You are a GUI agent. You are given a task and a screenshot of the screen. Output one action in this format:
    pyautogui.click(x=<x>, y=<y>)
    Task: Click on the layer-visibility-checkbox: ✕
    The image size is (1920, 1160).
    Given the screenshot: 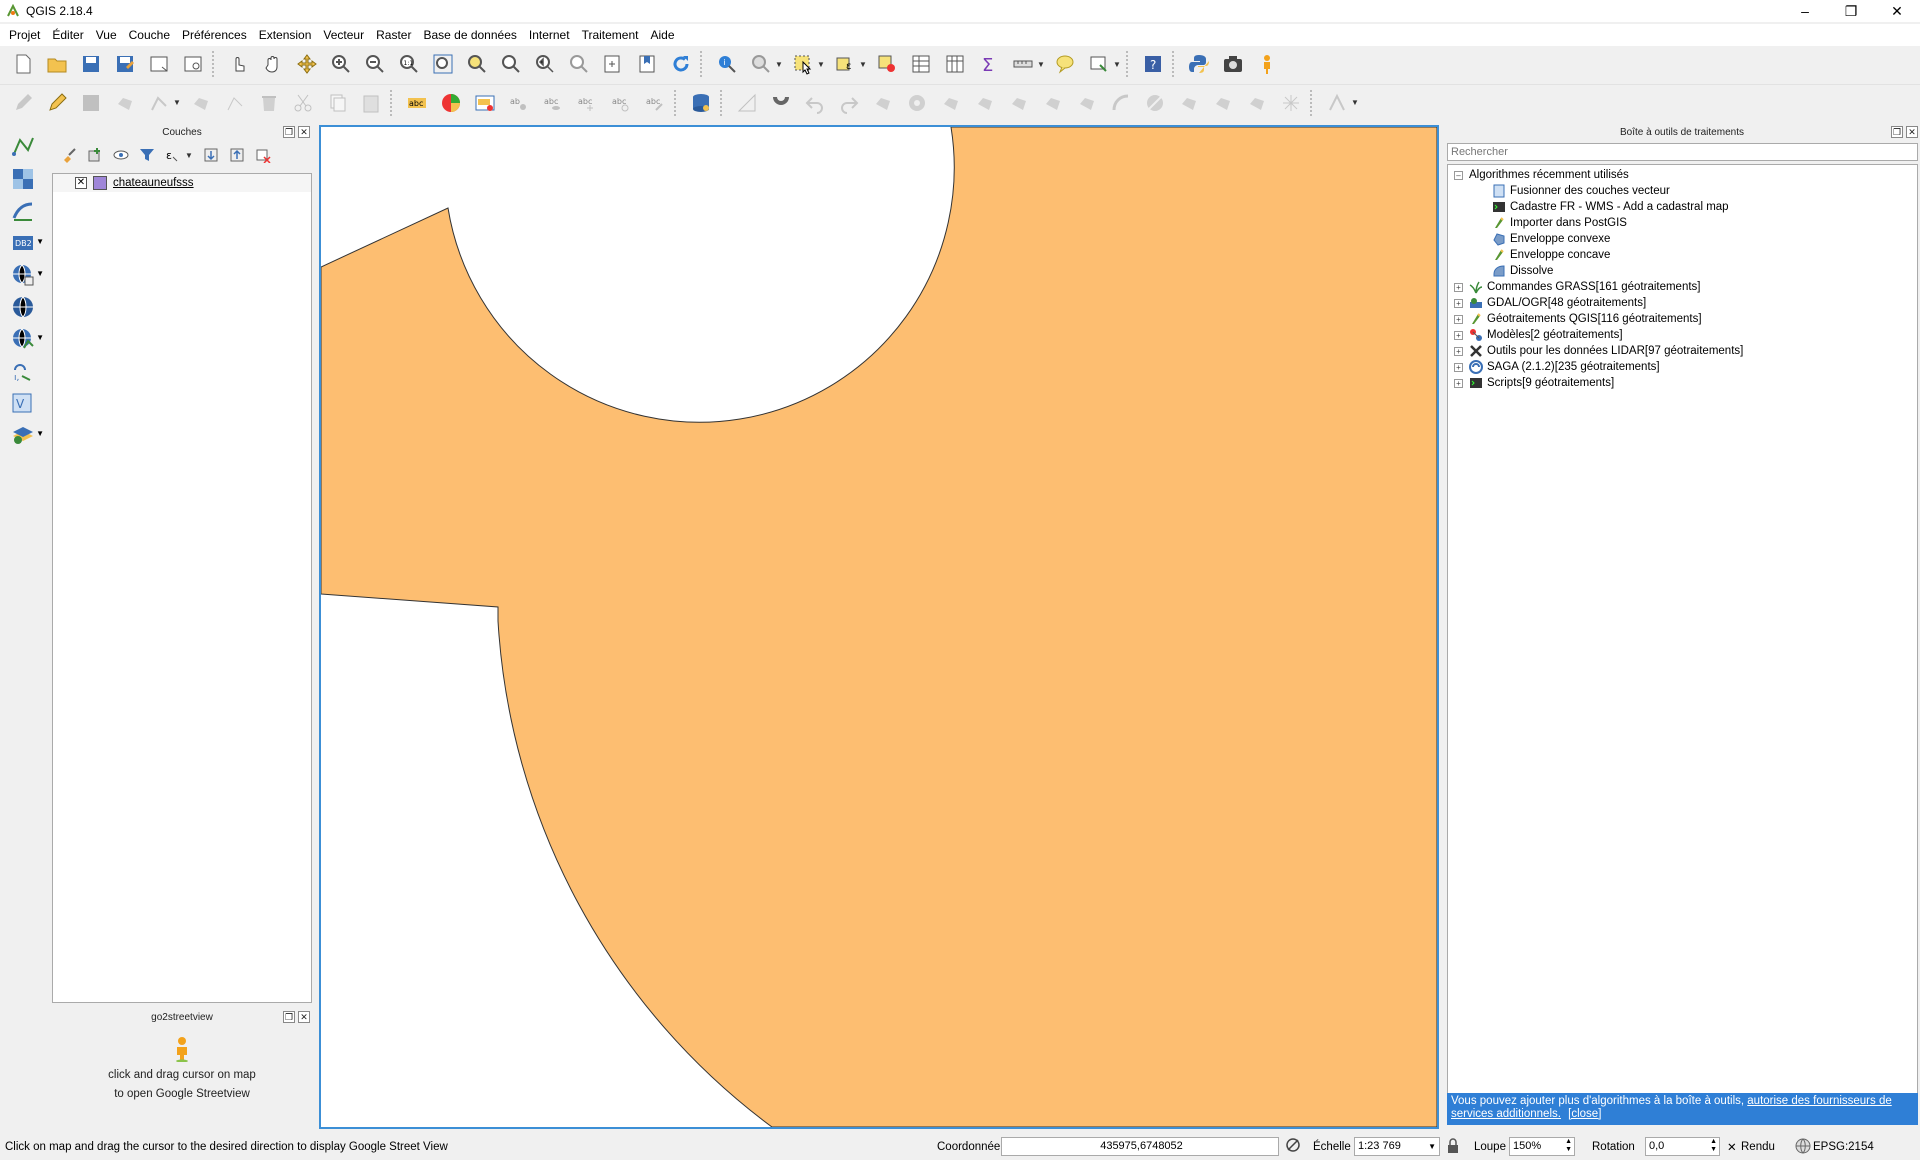 What is the action you would take?
    pyautogui.click(x=81, y=183)
    